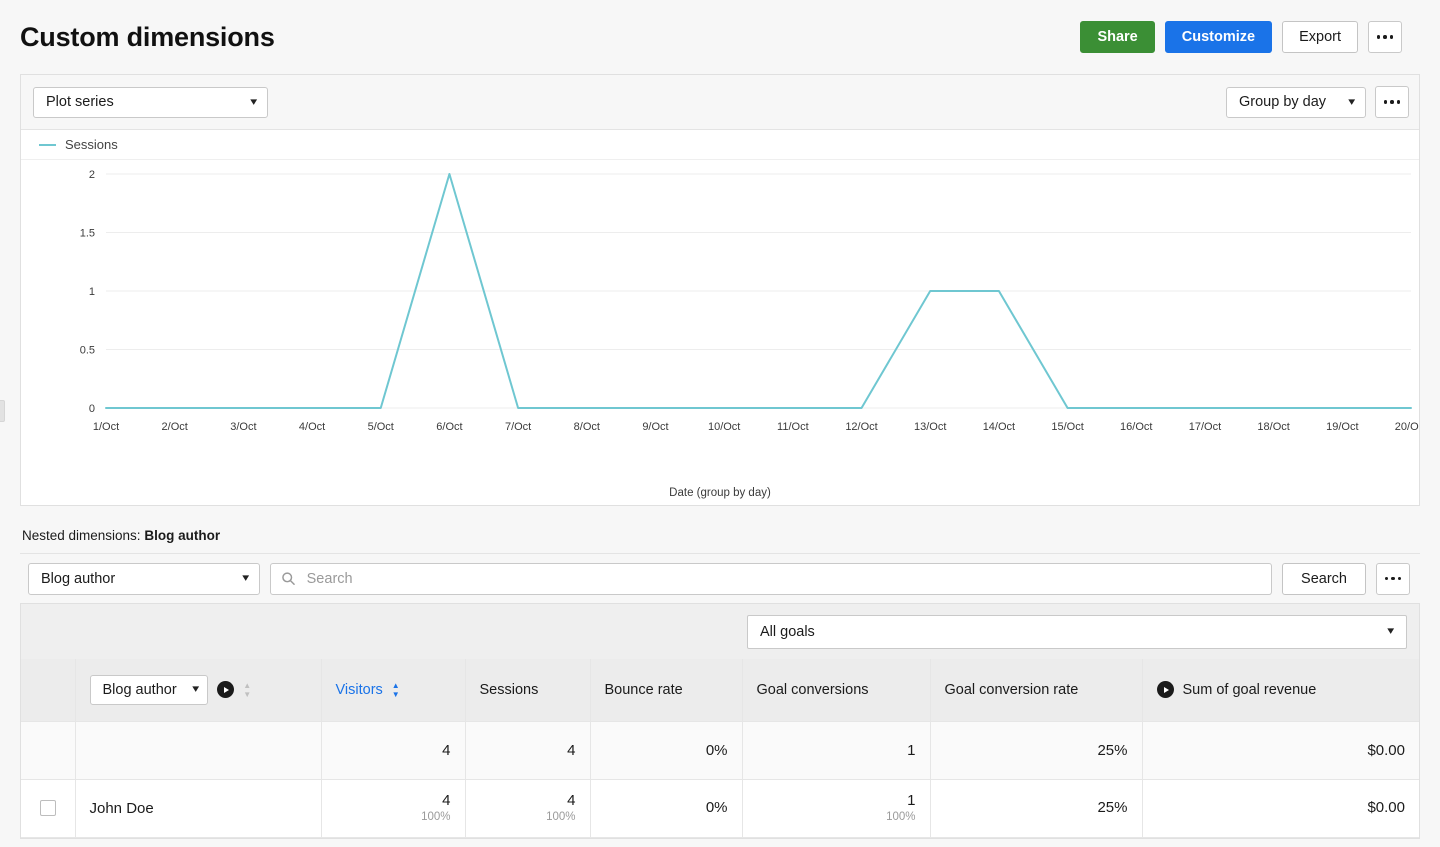  Describe the element at coordinates (571, 800) in the screenshot. I see `row-sessions-value: 4` at that location.